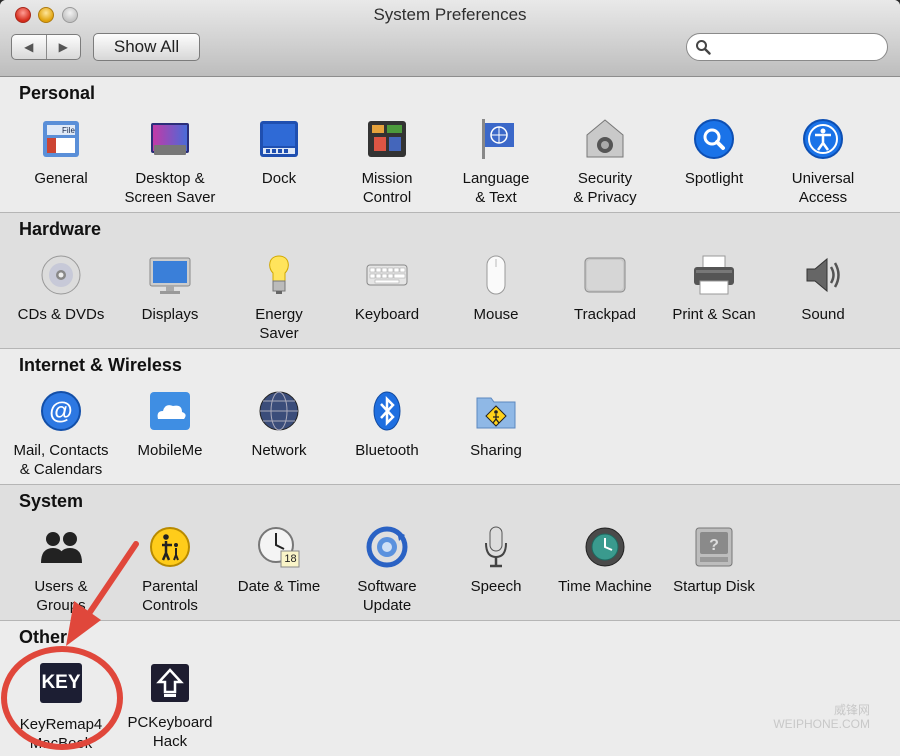  Describe the element at coordinates (61, 570) in the screenshot. I see `pref-users-groups: Users & Groups` at that location.